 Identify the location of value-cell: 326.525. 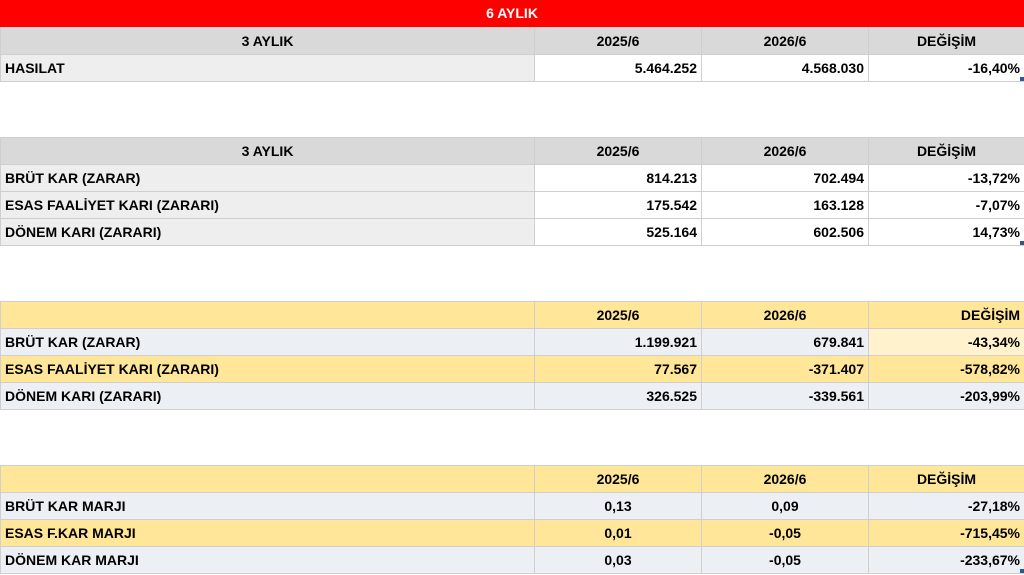
(618, 396).